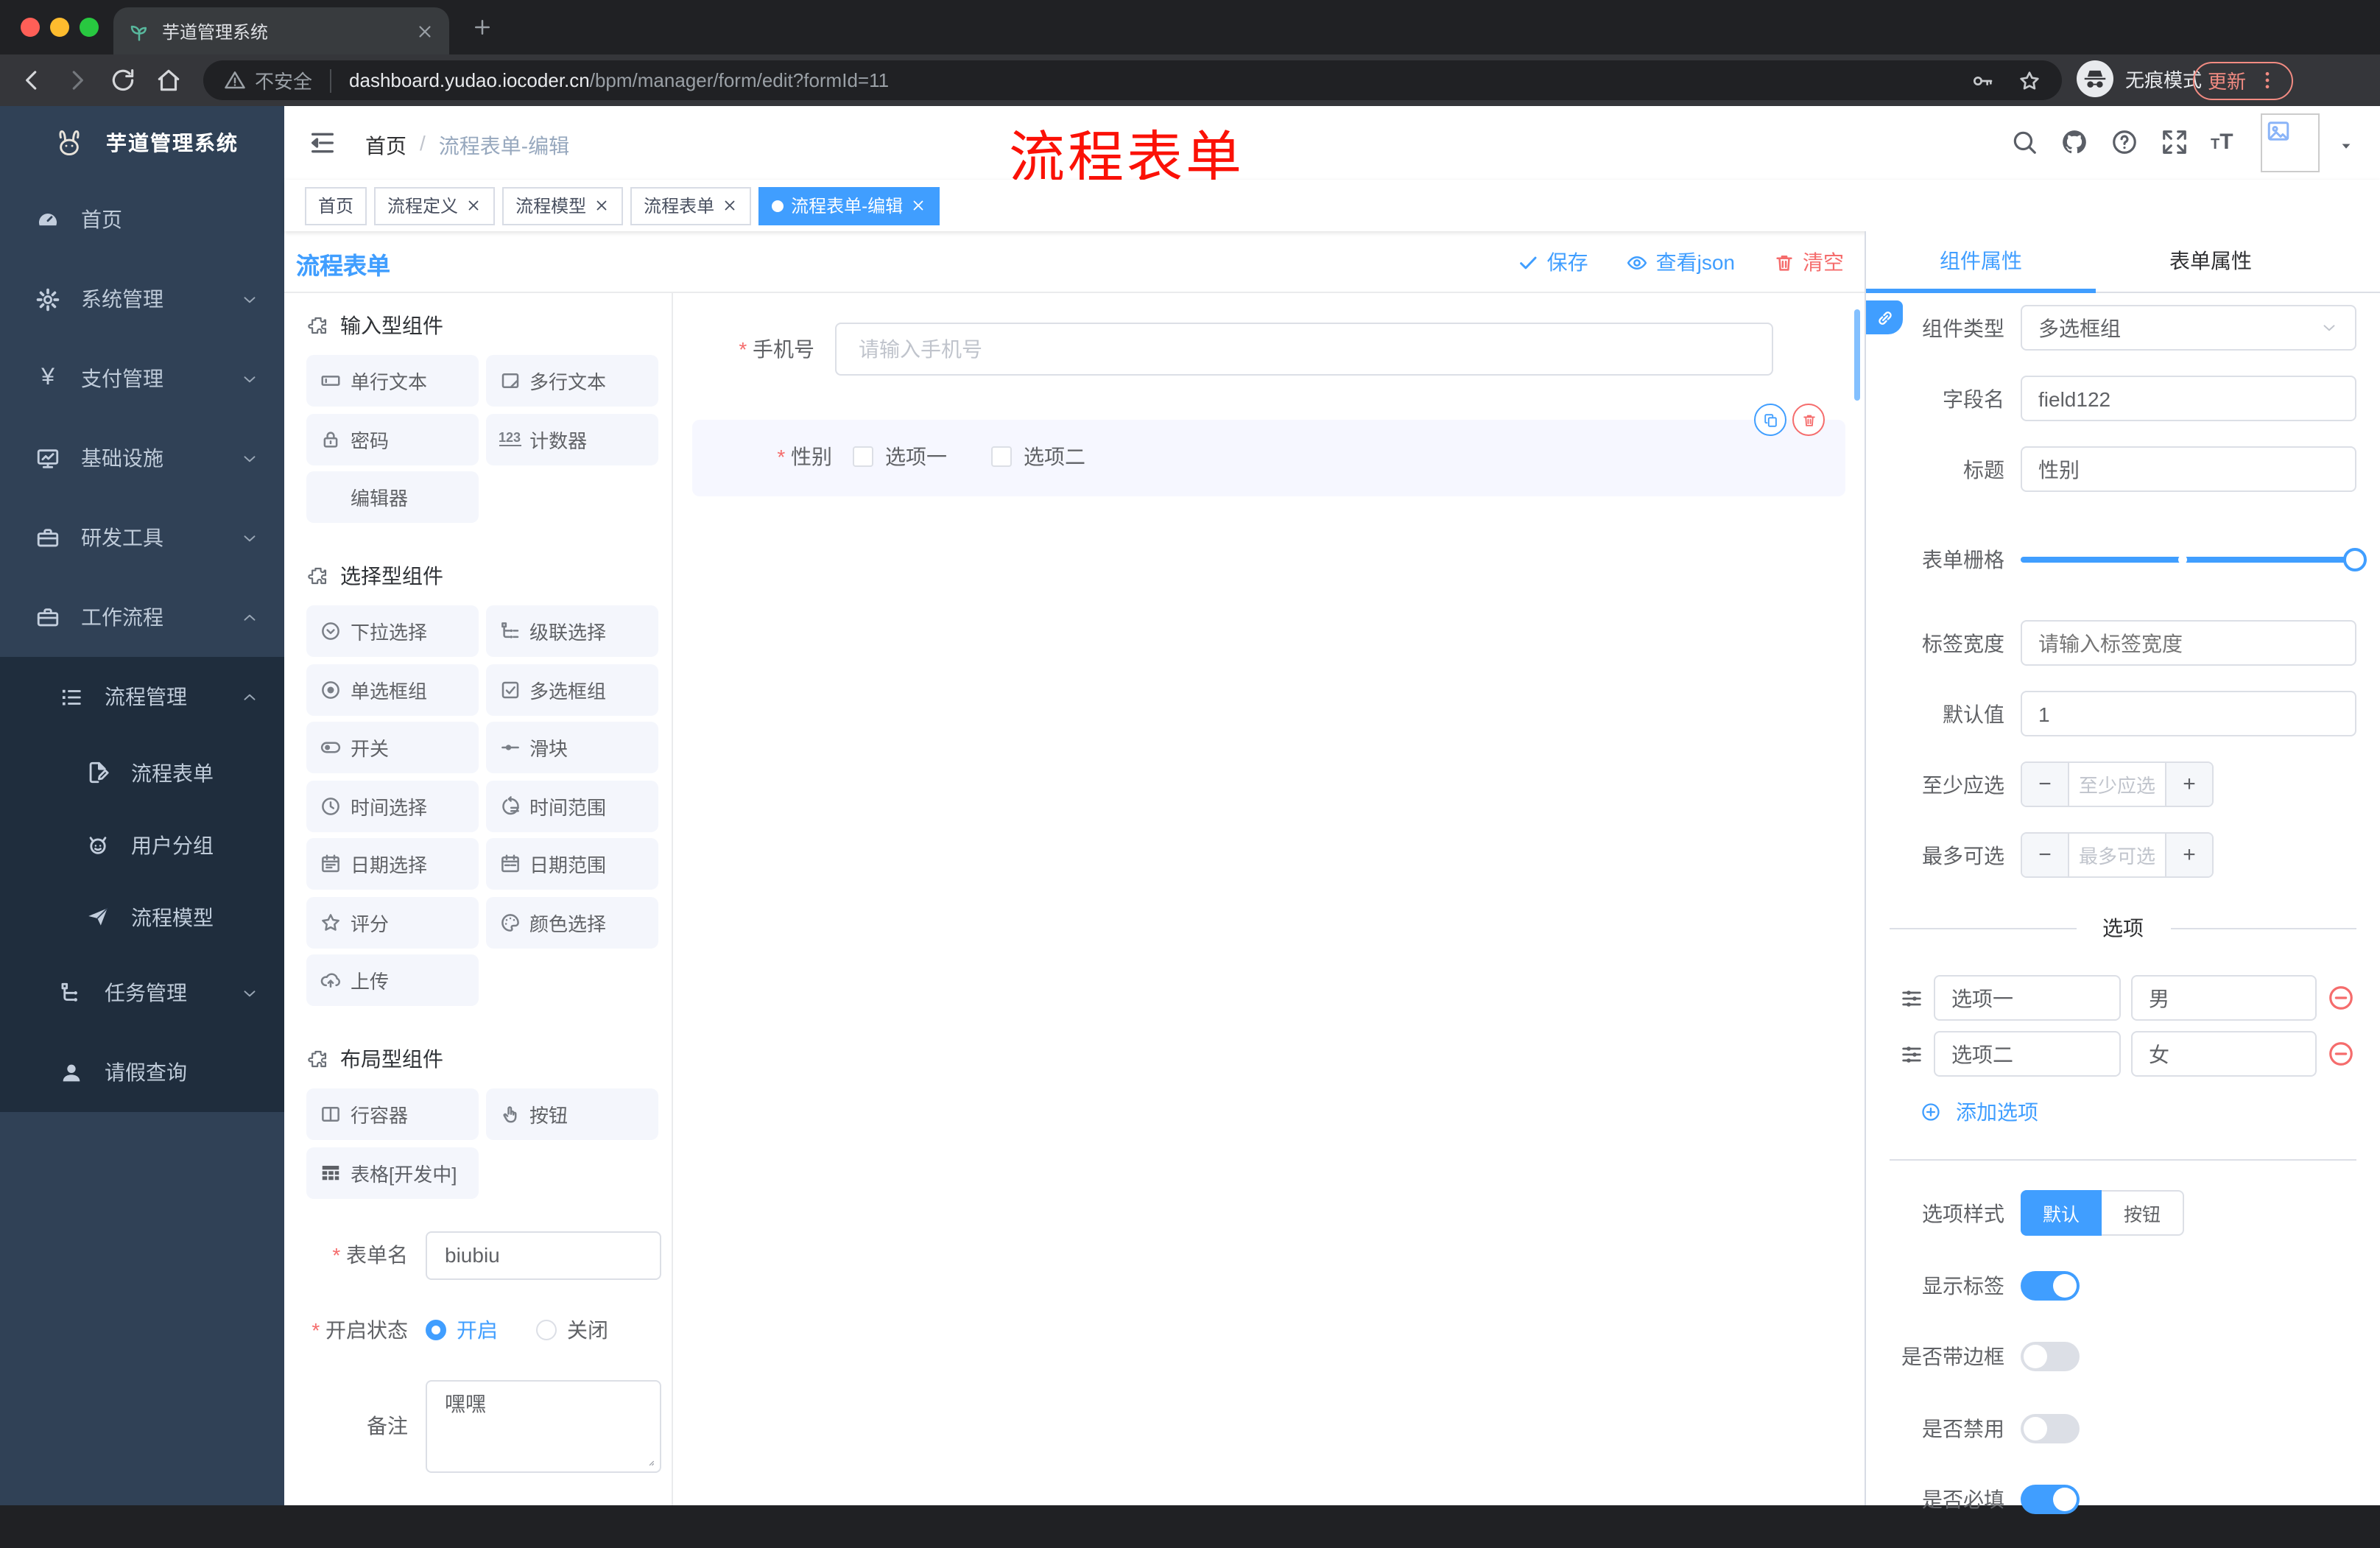 This screenshot has width=2380, height=1548. Describe the element at coordinates (2355, 559) in the screenshot. I see `slider-handle` at that location.